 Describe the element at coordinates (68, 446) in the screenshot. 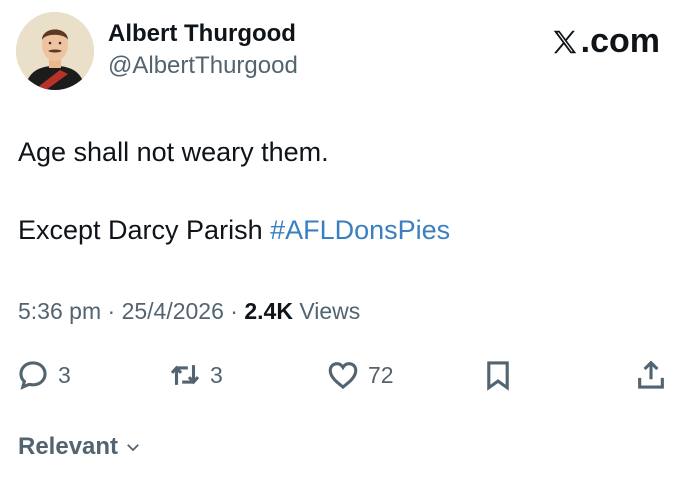

I see `sort-label: Relevant` at that location.